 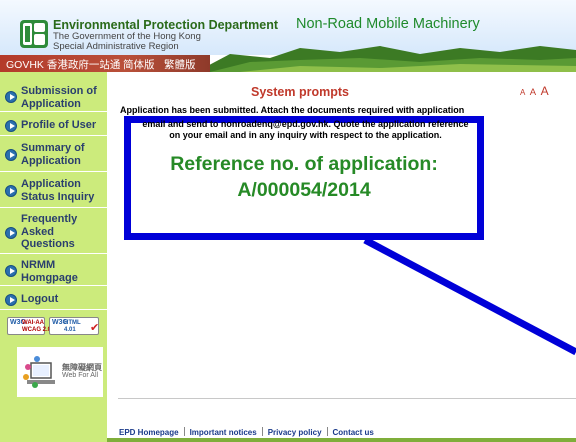 I want to click on department-subtitle: Special Administrative Region, so click(x=116, y=46).